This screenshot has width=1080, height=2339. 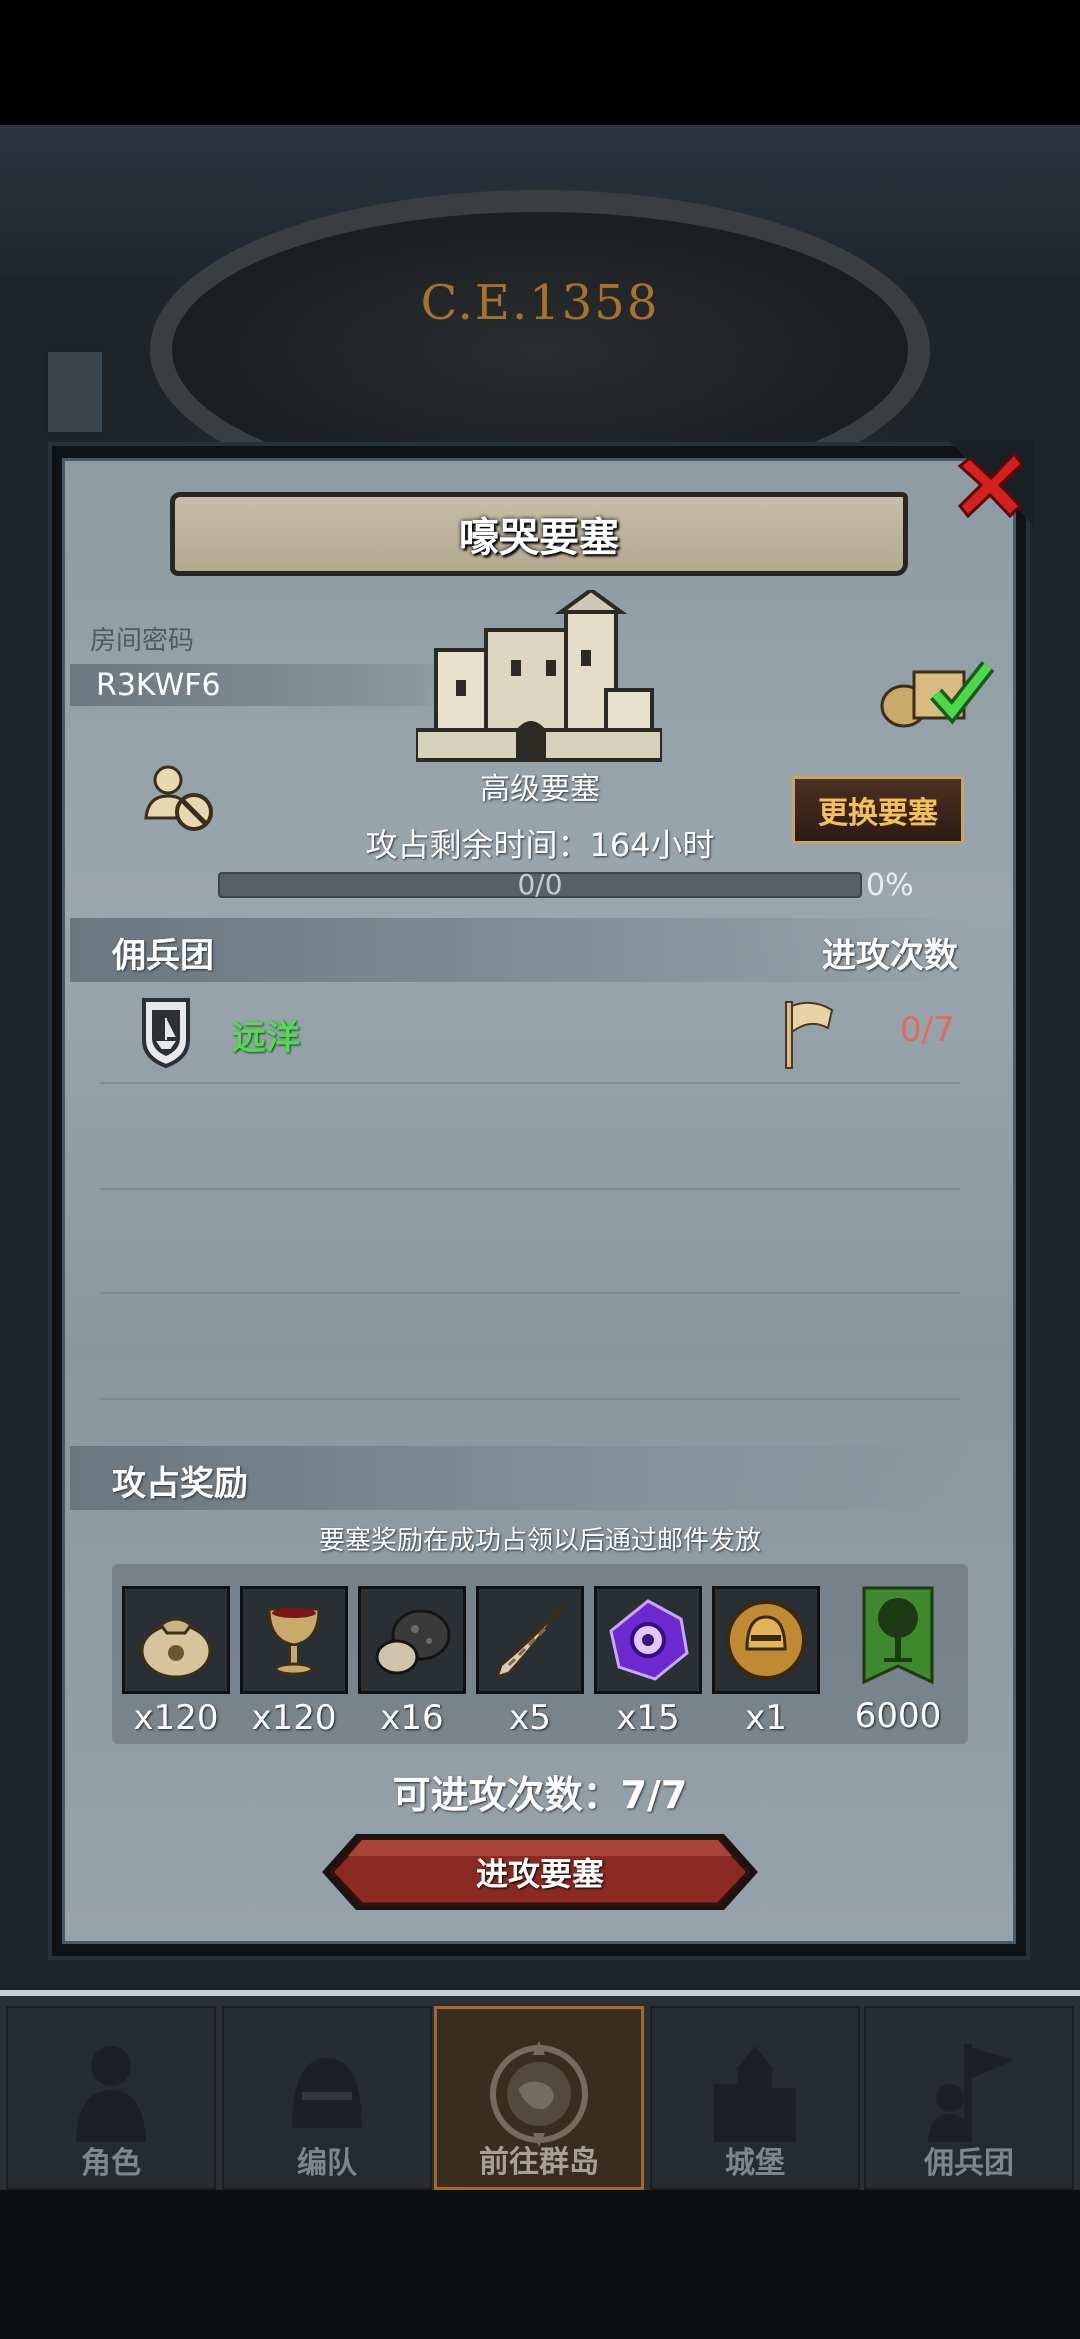 What do you see at coordinates (75, 392) in the screenshot?
I see `side-banner-icon` at bounding box center [75, 392].